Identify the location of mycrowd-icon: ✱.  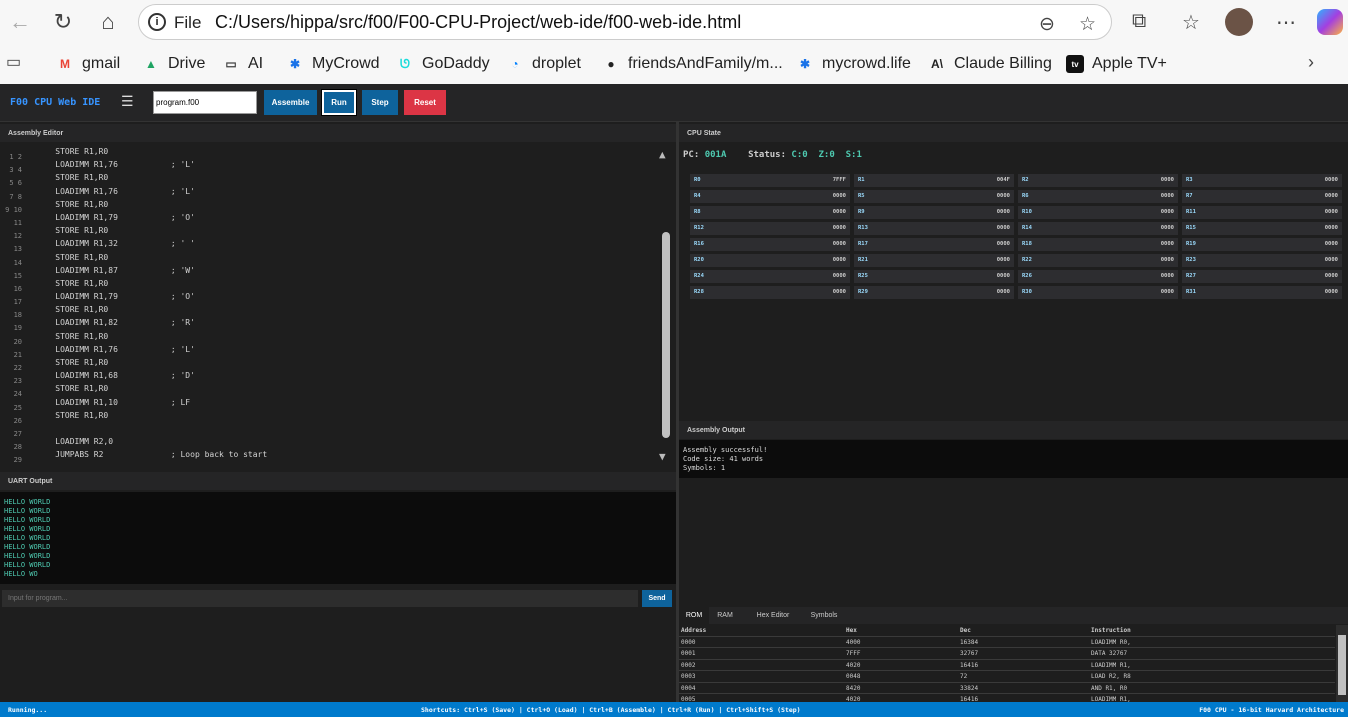
(805, 64).